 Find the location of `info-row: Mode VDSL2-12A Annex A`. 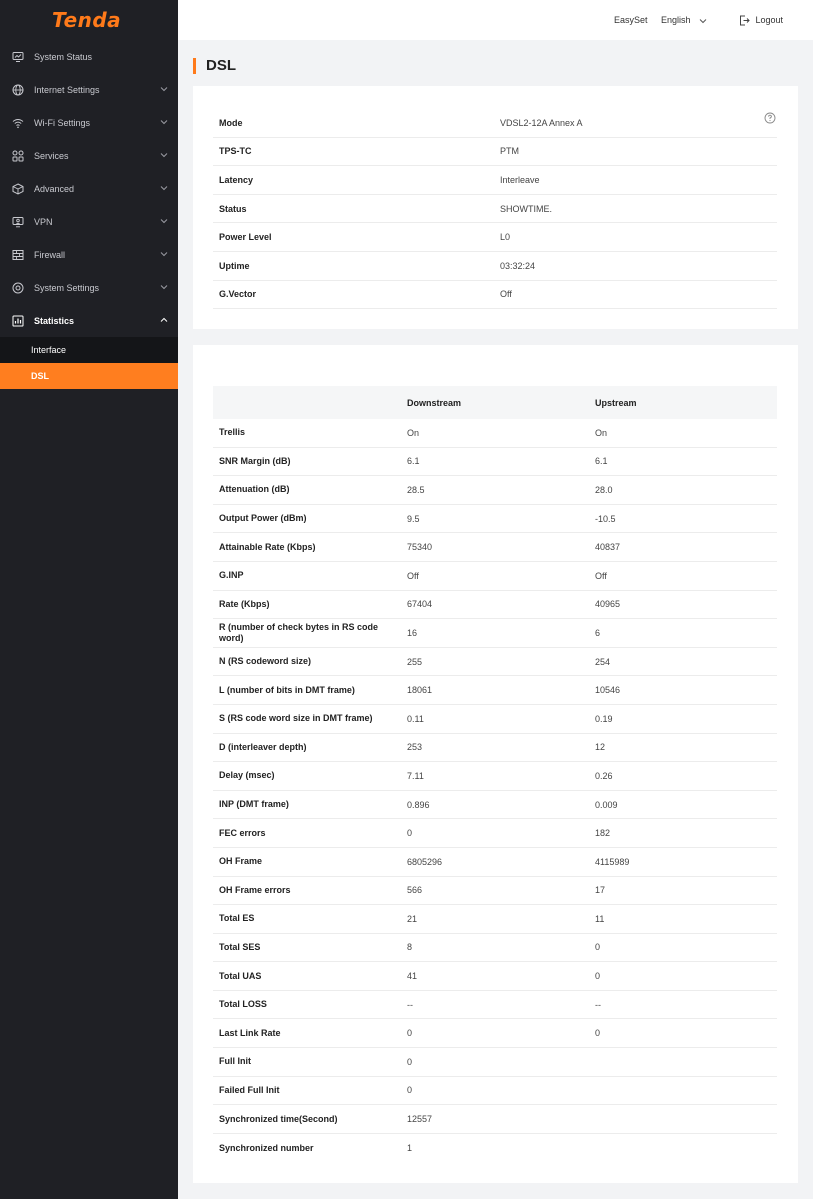

info-row: Mode VDSL2-12A Annex A is located at coordinates (495, 123).